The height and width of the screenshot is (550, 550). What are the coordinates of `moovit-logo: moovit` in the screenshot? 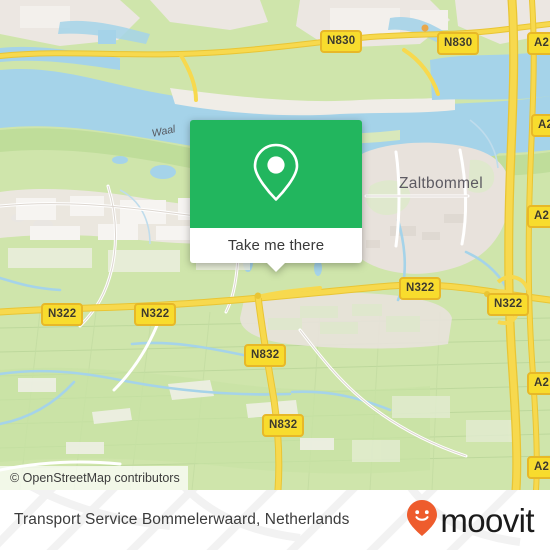 It's located at (470, 520).